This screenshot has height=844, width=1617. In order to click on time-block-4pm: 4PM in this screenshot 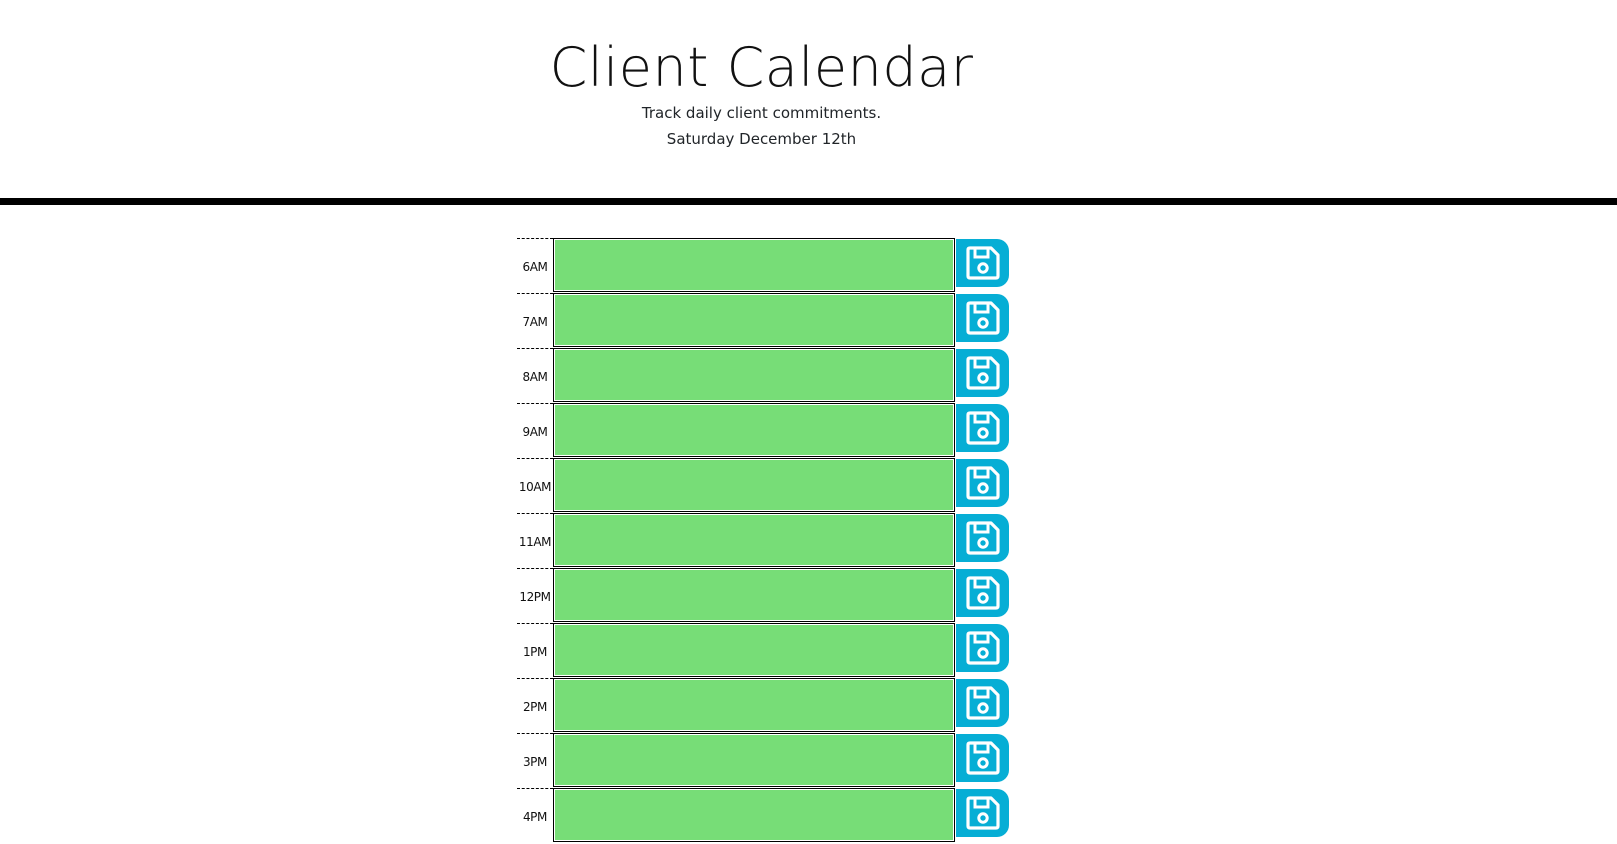, I will do `click(763, 815)`.